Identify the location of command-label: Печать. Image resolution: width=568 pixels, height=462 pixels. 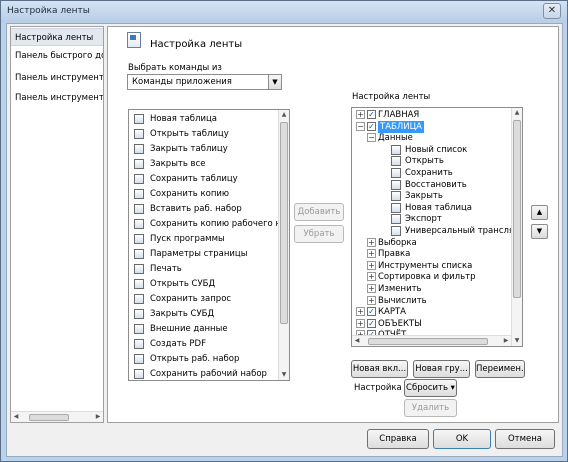
(166, 269).